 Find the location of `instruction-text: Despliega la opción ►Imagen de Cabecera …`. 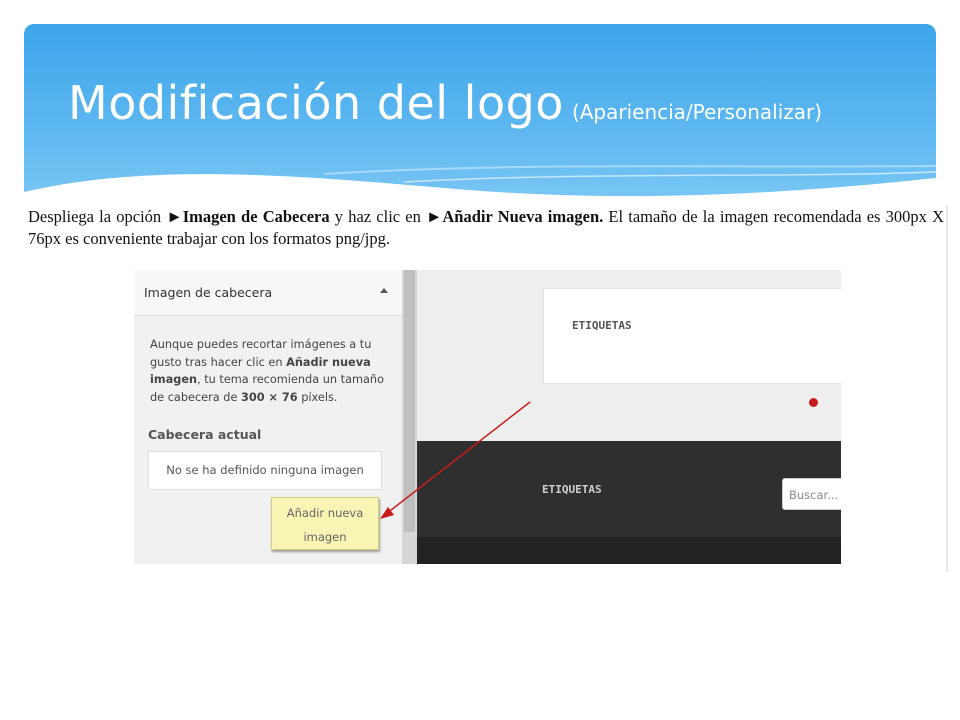

instruction-text: Despliega la opción ►Imagen de Cabecera … is located at coordinates (486, 238).